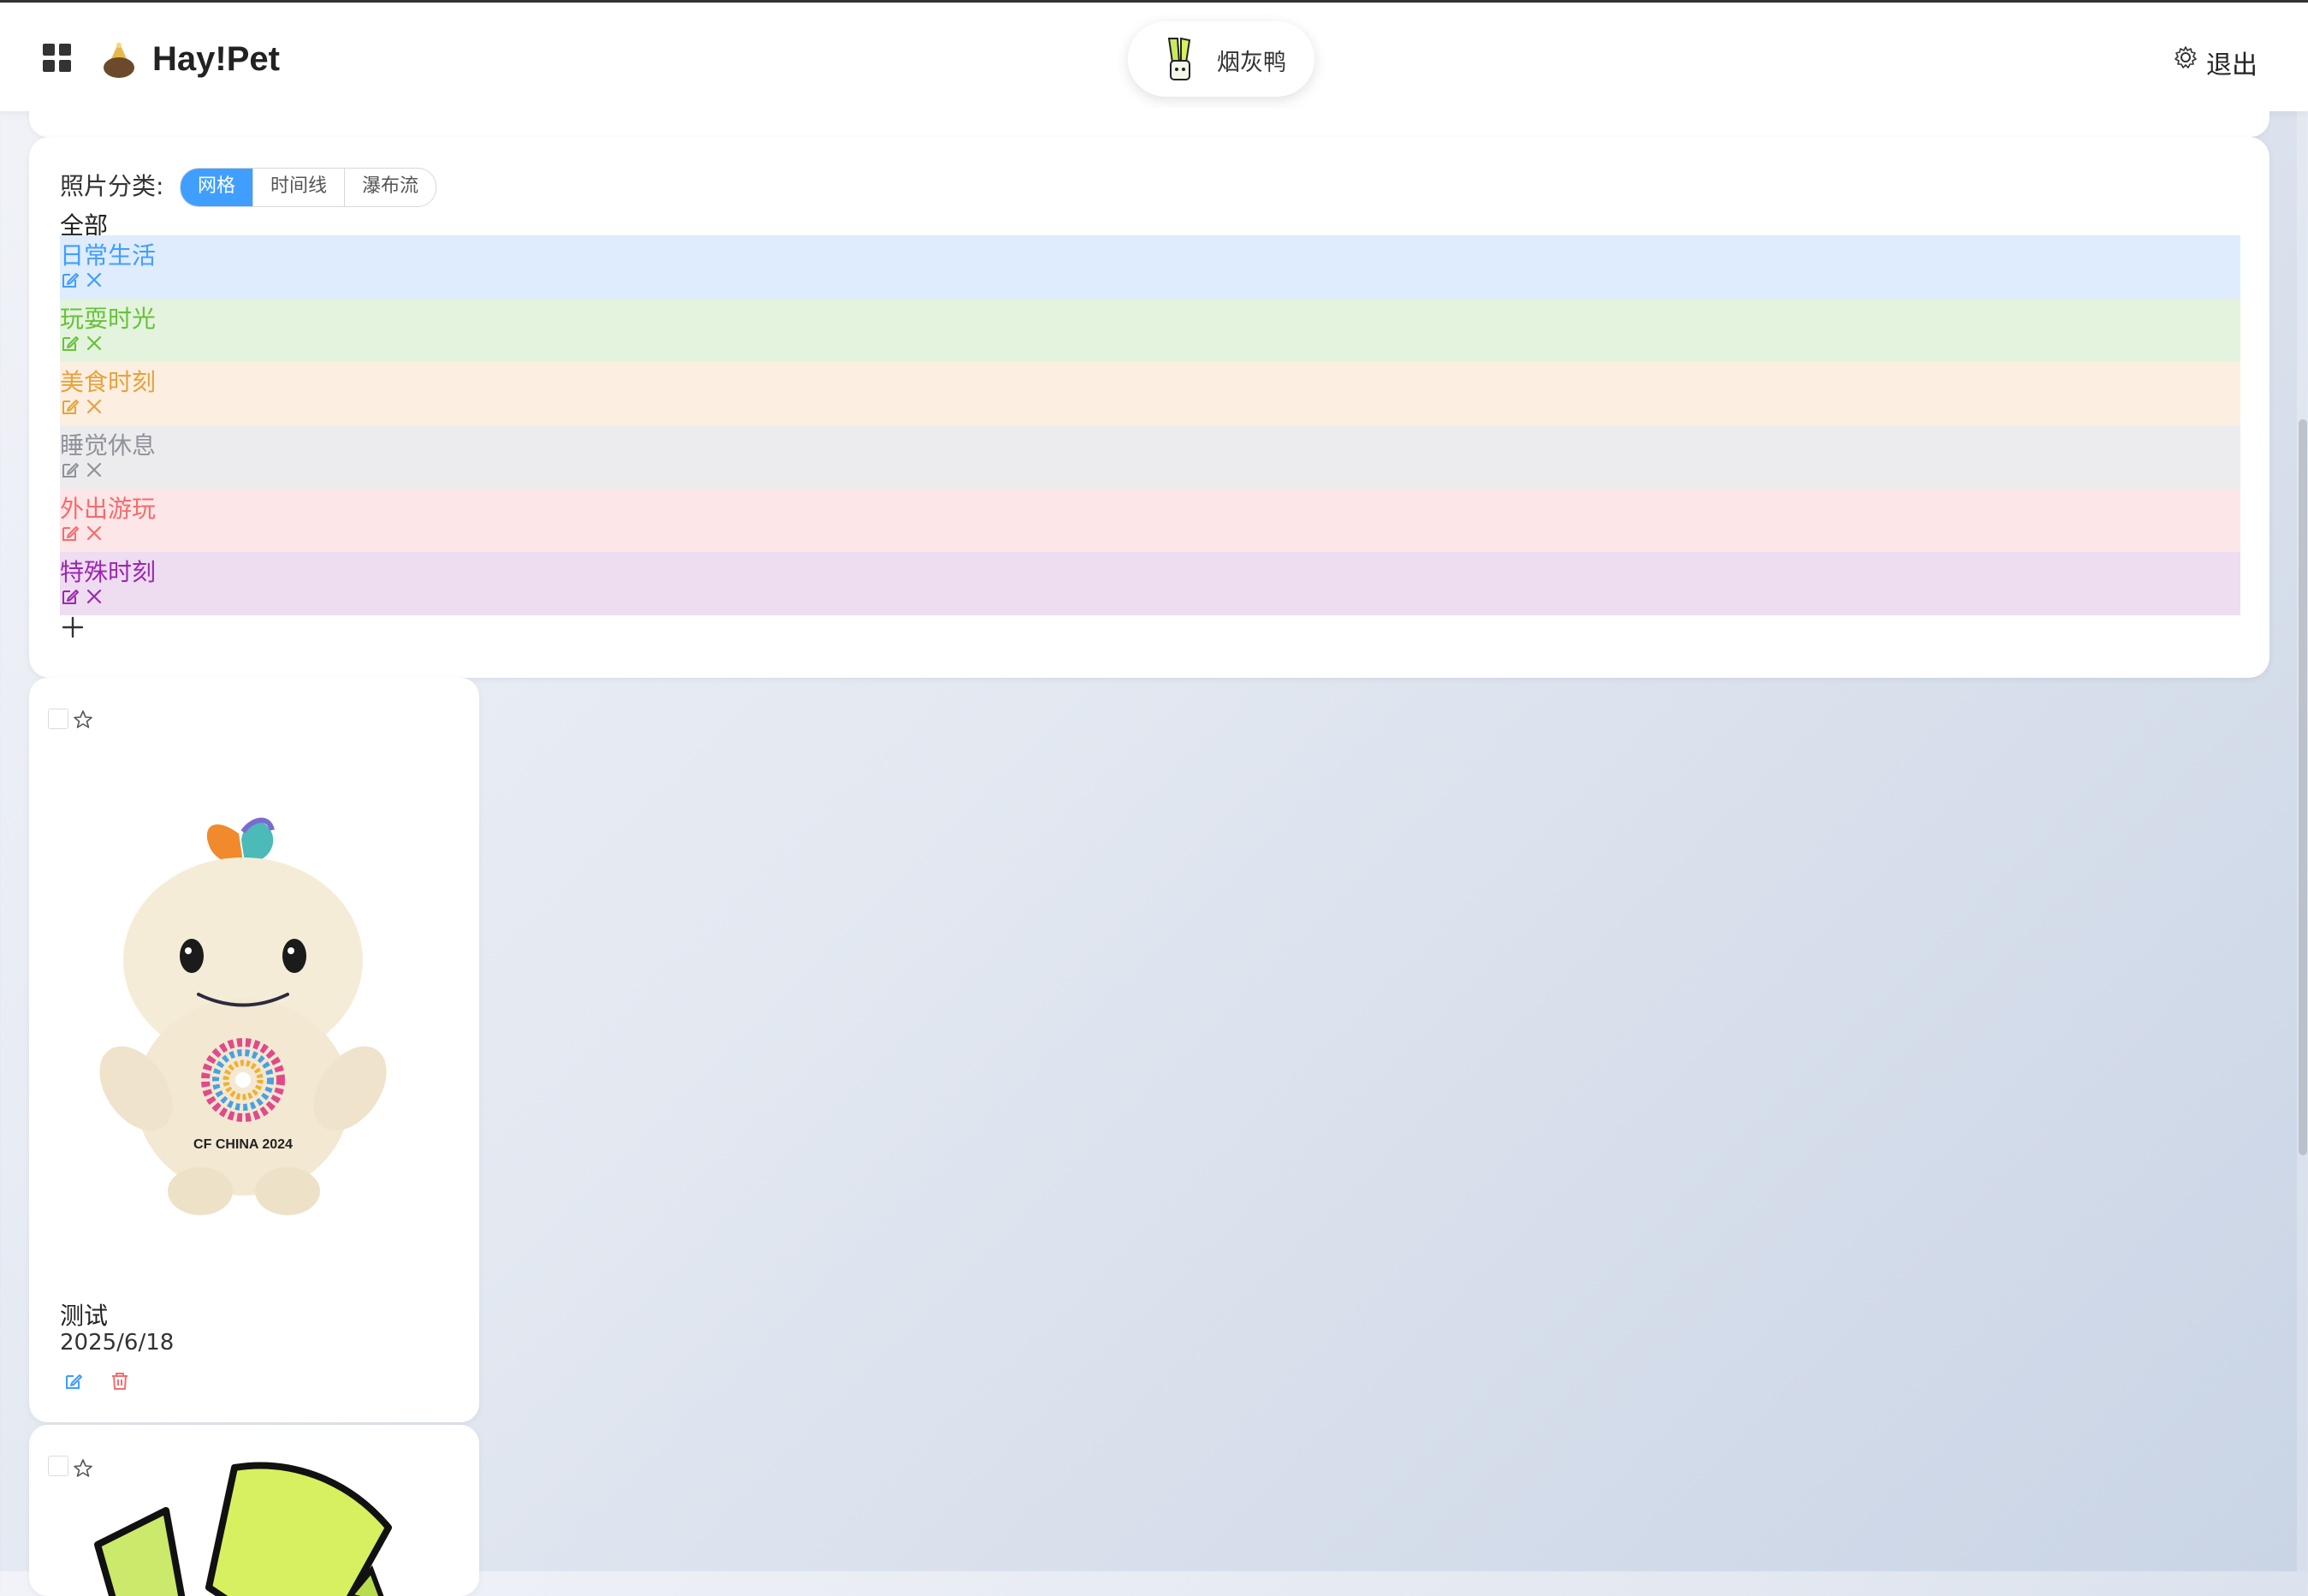 The height and width of the screenshot is (1596, 2308). What do you see at coordinates (2232, 65) in the screenshot?
I see `logout-label: 退出` at bounding box center [2232, 65].